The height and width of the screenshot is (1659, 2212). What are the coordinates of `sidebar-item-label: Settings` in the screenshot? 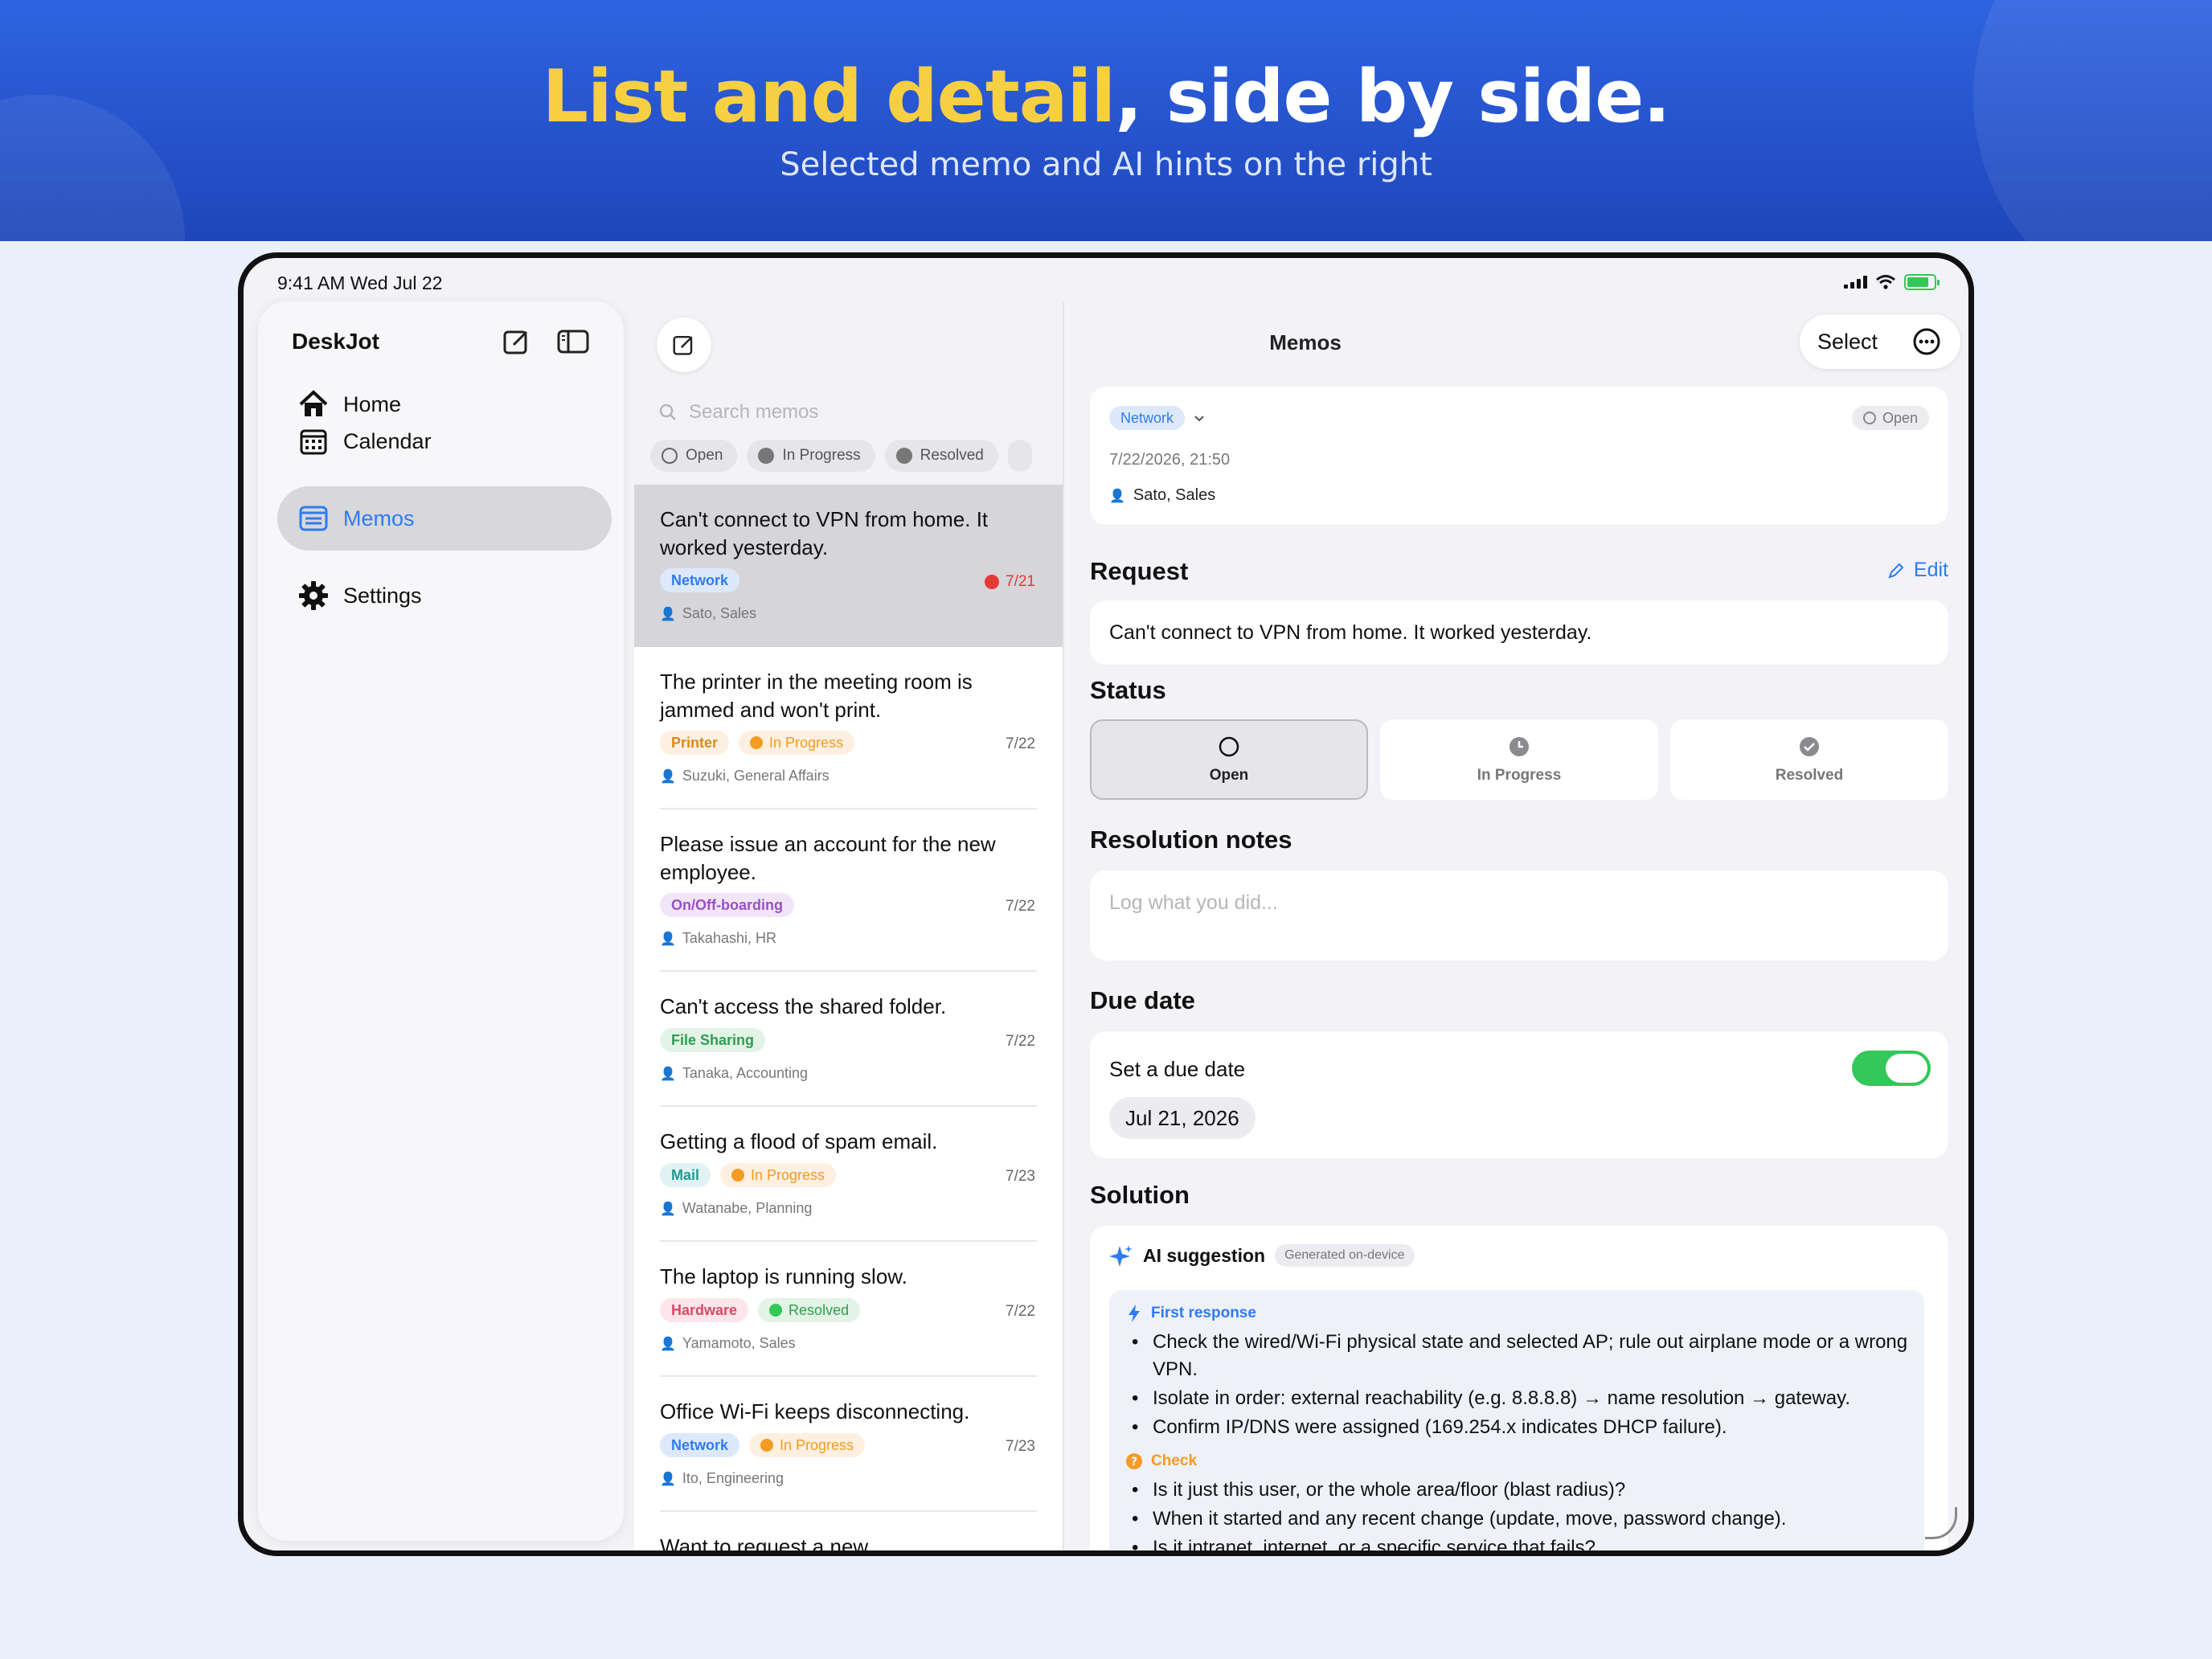 It's located at (382, 595).